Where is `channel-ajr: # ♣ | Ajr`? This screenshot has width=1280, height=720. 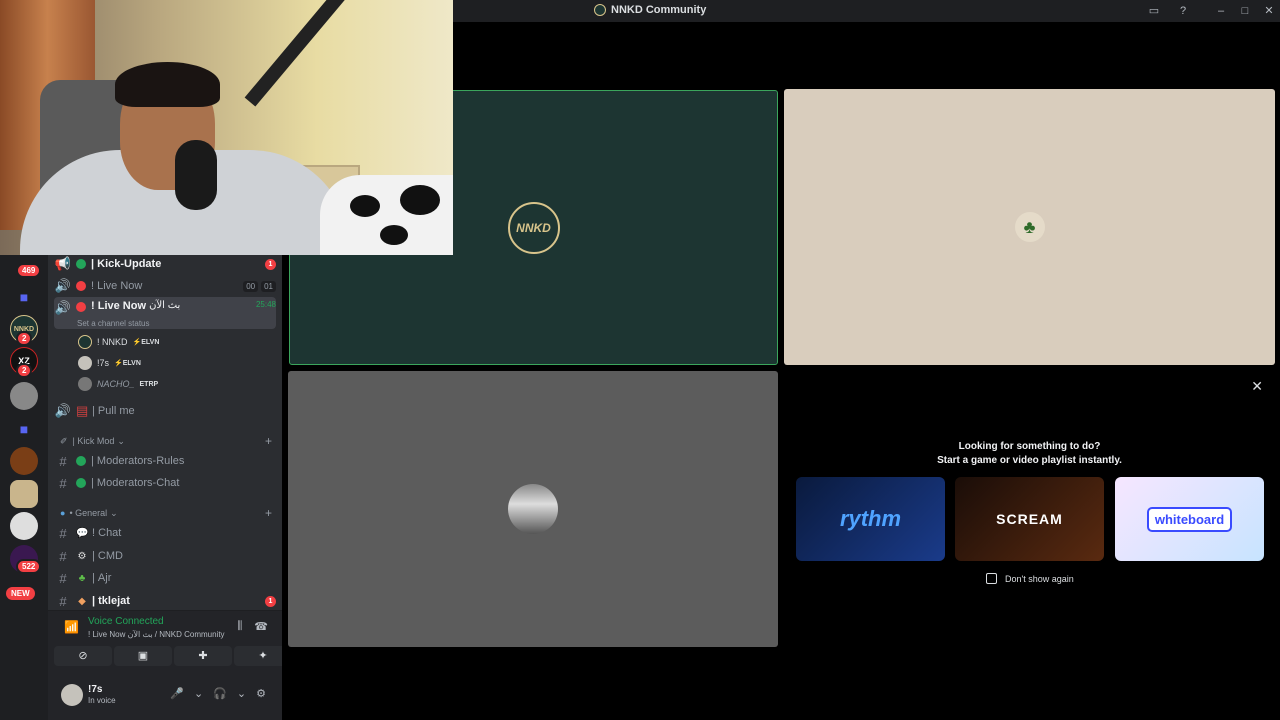
channel-ajr: # ♣ | Ajr is located at coordinates (165, 578).